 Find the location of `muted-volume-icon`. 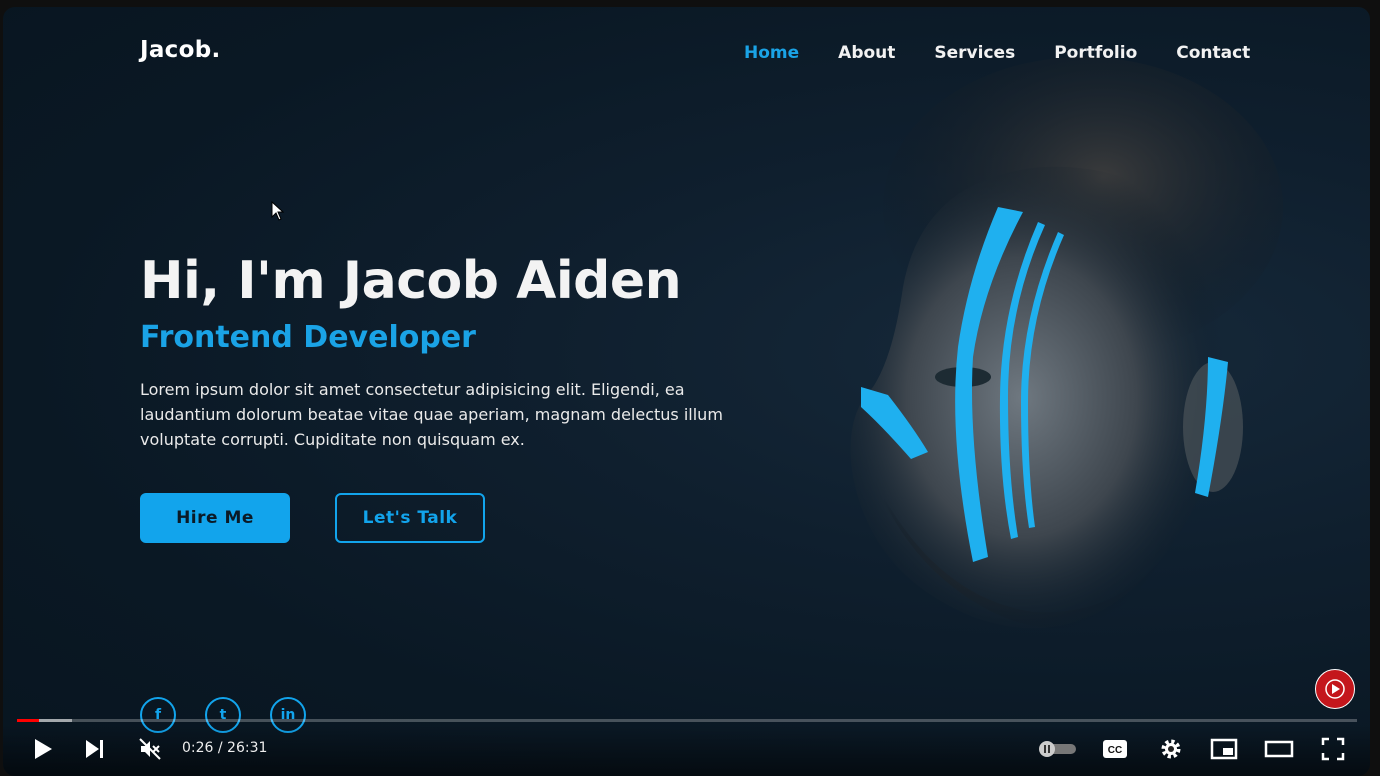

muted-volume-icon is located at coordinates (150, 749).